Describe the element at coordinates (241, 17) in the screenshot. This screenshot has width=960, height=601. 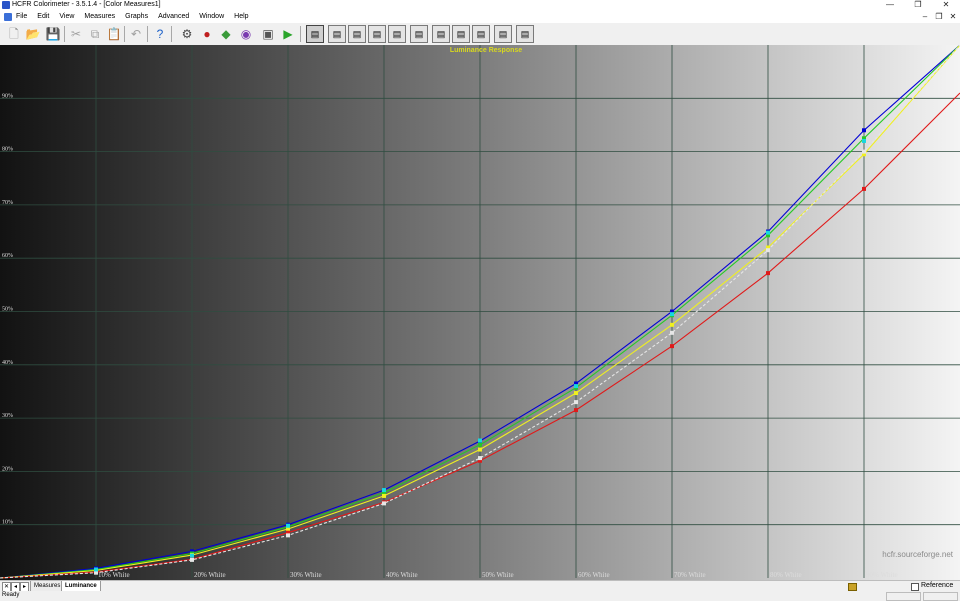
I see `menu-help: Help` at that location.